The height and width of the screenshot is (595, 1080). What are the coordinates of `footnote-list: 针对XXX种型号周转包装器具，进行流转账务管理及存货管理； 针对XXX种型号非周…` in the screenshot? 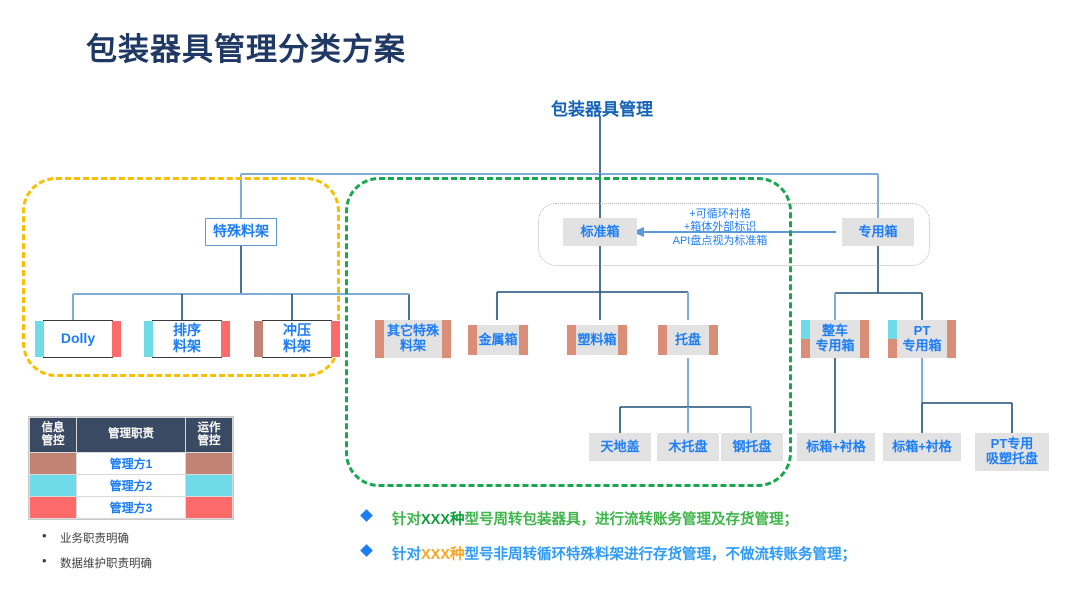 It's located at (608, 543).